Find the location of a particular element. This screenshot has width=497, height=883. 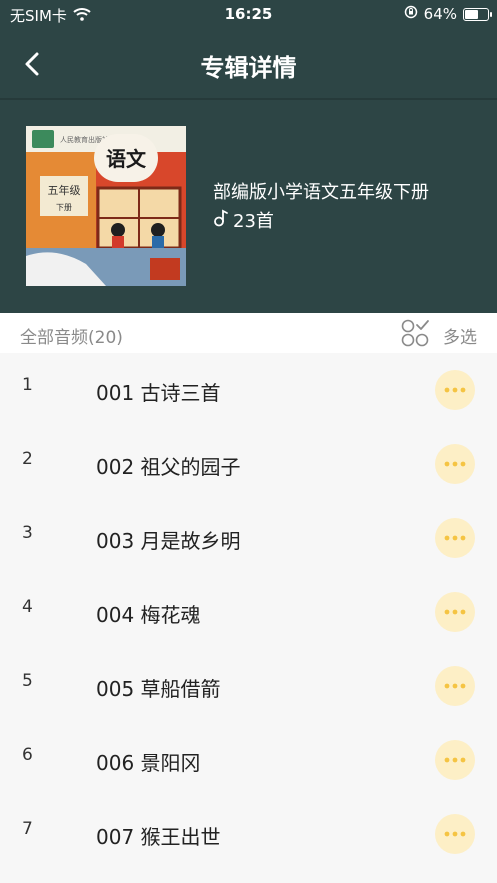

track-row: 5 005 草船借箭 is located at coordinates (248, 686).